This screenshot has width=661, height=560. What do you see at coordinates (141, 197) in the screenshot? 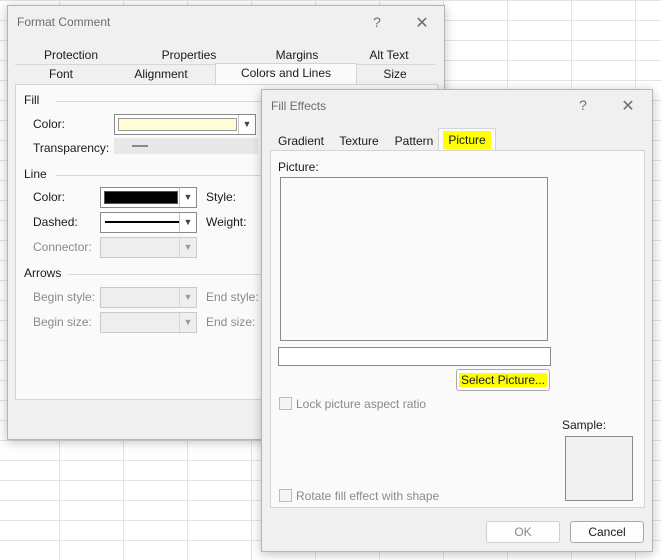
I see `line-color-swatch` at bounding box center [141, 197].